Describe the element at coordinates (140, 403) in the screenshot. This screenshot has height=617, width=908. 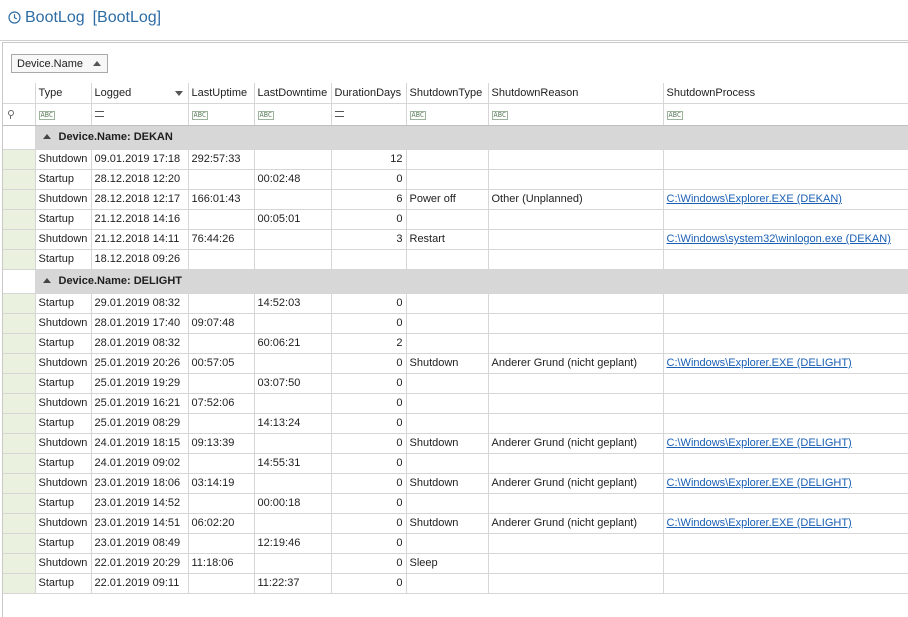
I see `cell-logged: 25.01.2019 16:21` at that location.